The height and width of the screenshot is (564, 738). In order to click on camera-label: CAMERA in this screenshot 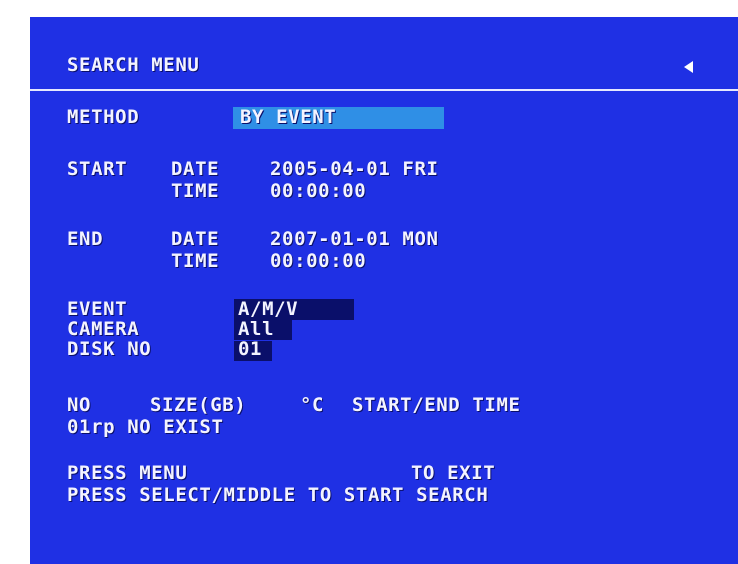, I will do `click(103, 329)`.